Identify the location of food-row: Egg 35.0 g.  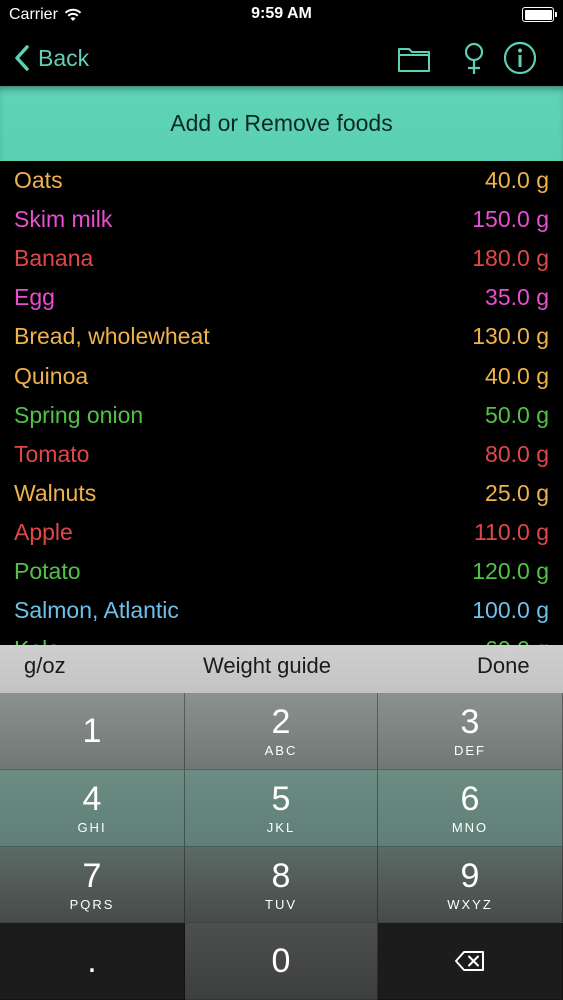
(281, 297).